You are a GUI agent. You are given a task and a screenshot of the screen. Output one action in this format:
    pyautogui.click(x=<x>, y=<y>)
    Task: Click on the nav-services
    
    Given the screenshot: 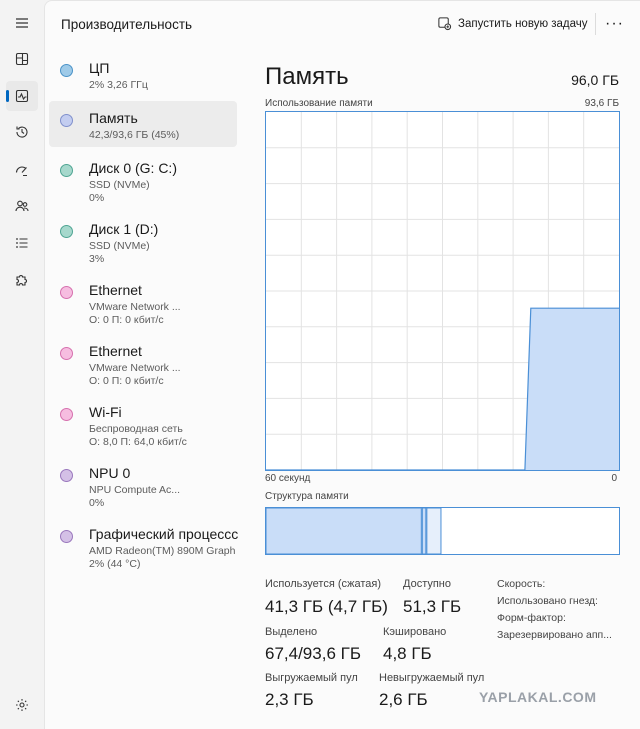 What is the action you would take?
    pyautogui.click(x=22, y=280)
    